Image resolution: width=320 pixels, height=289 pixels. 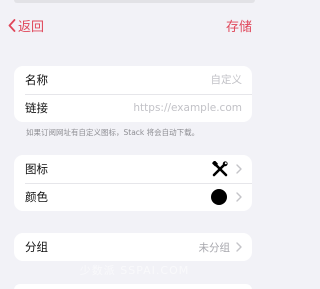 I want to click on color-row: 颜色, so click(x=133, y=197).